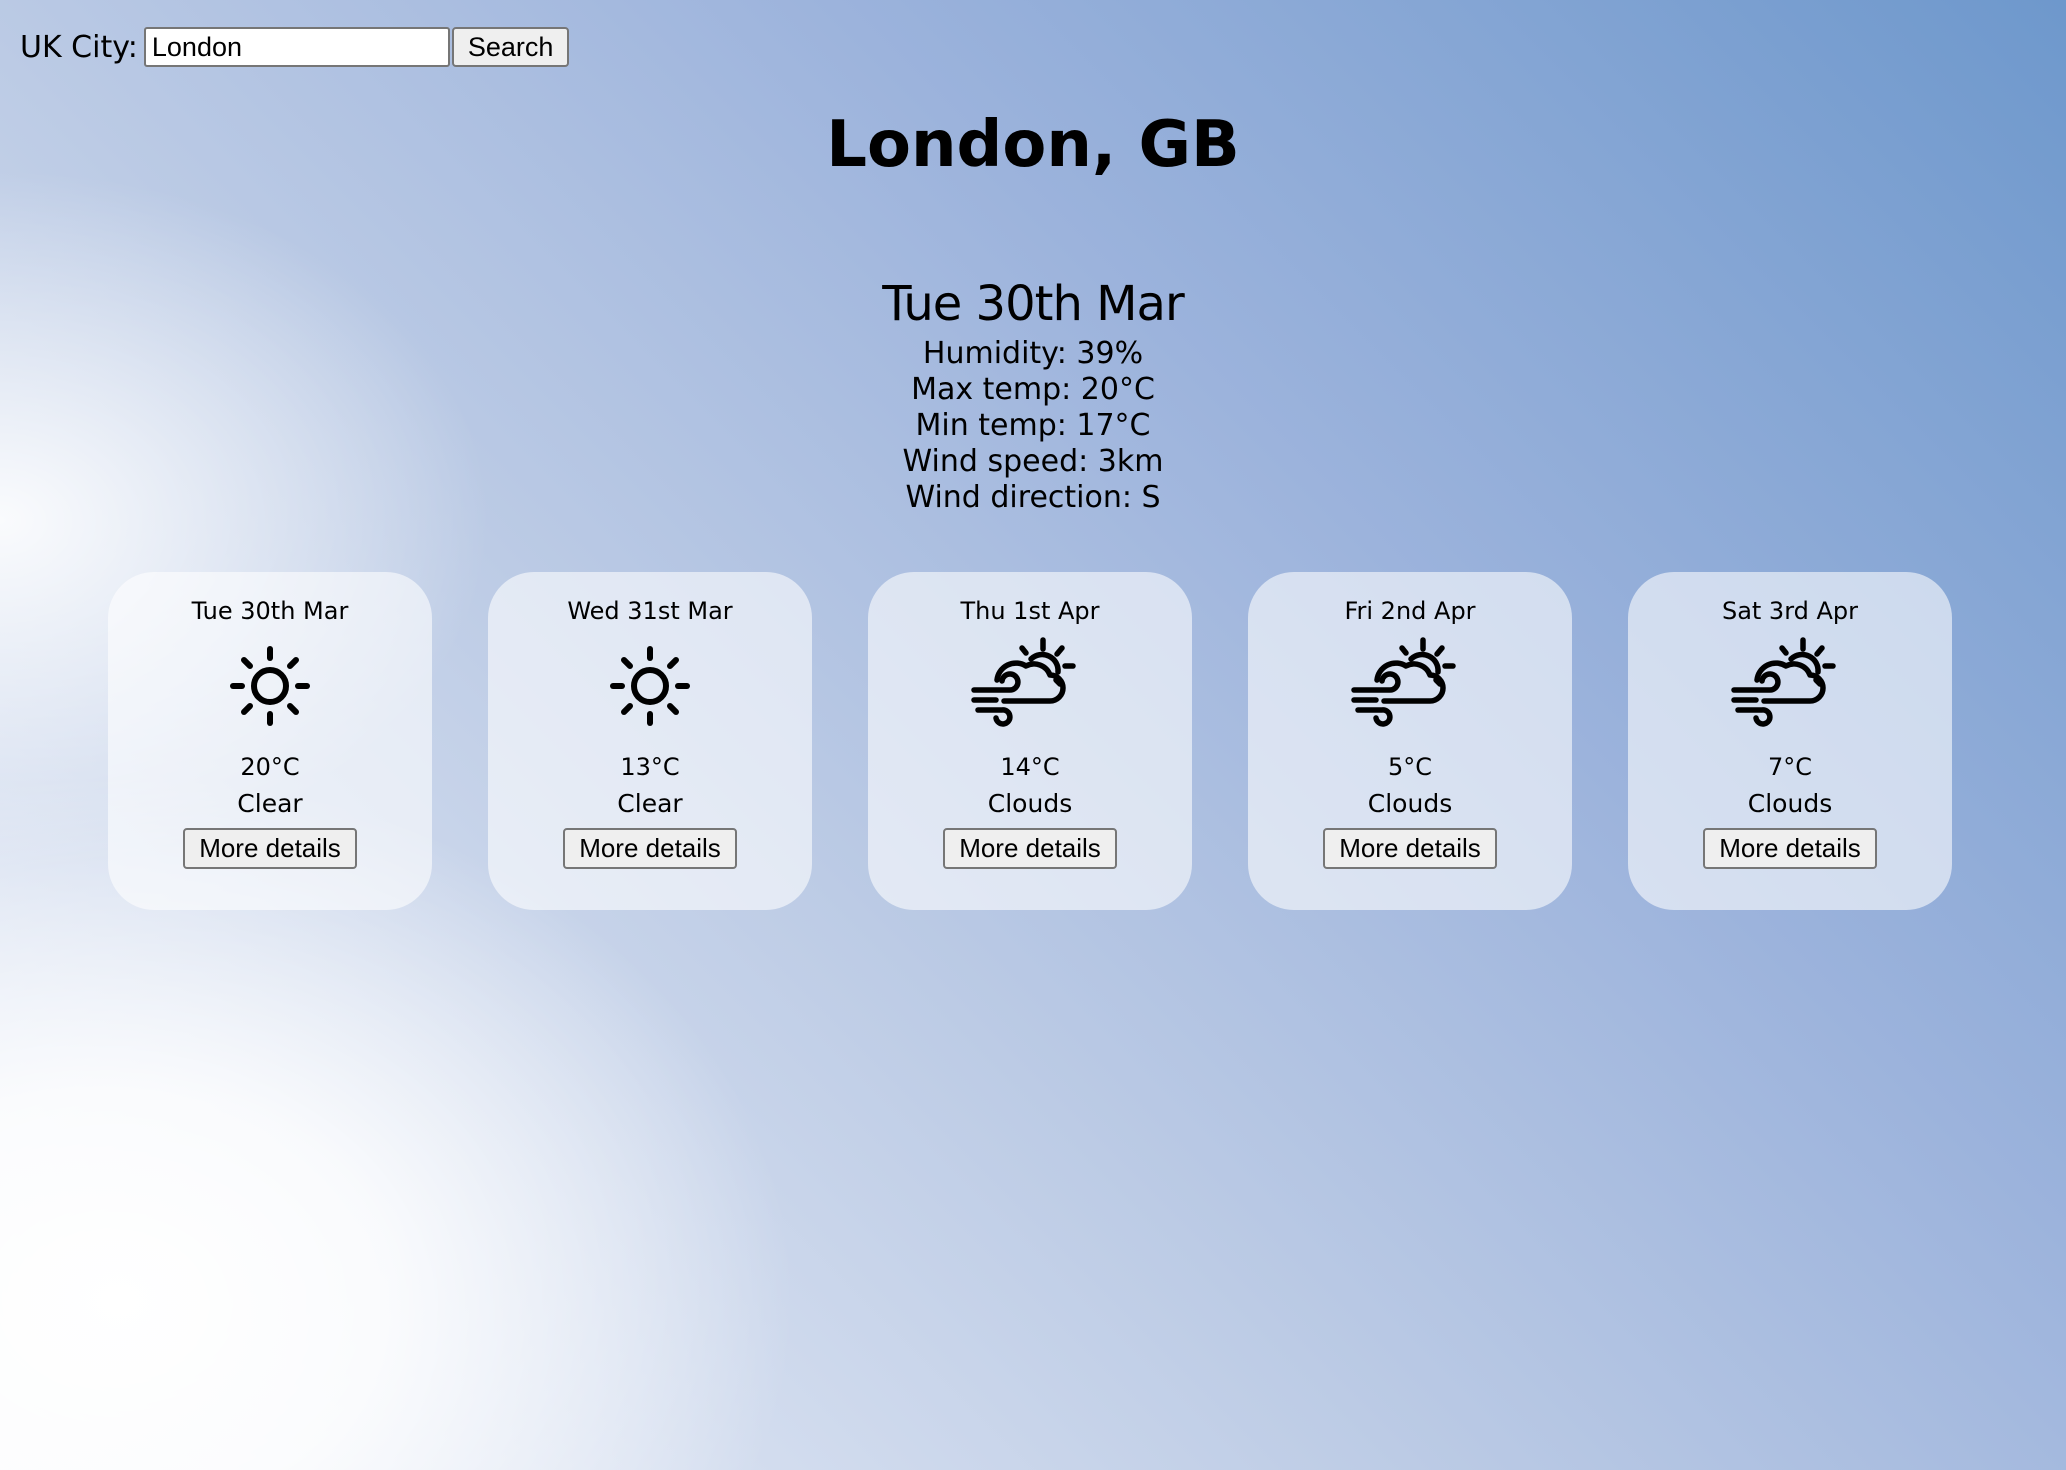 The width and height of the screenshot is (2066, 1470). I want to click on forecast-card: Thu 1st Apr 14°C Clouds More details, so click(1030, 741).